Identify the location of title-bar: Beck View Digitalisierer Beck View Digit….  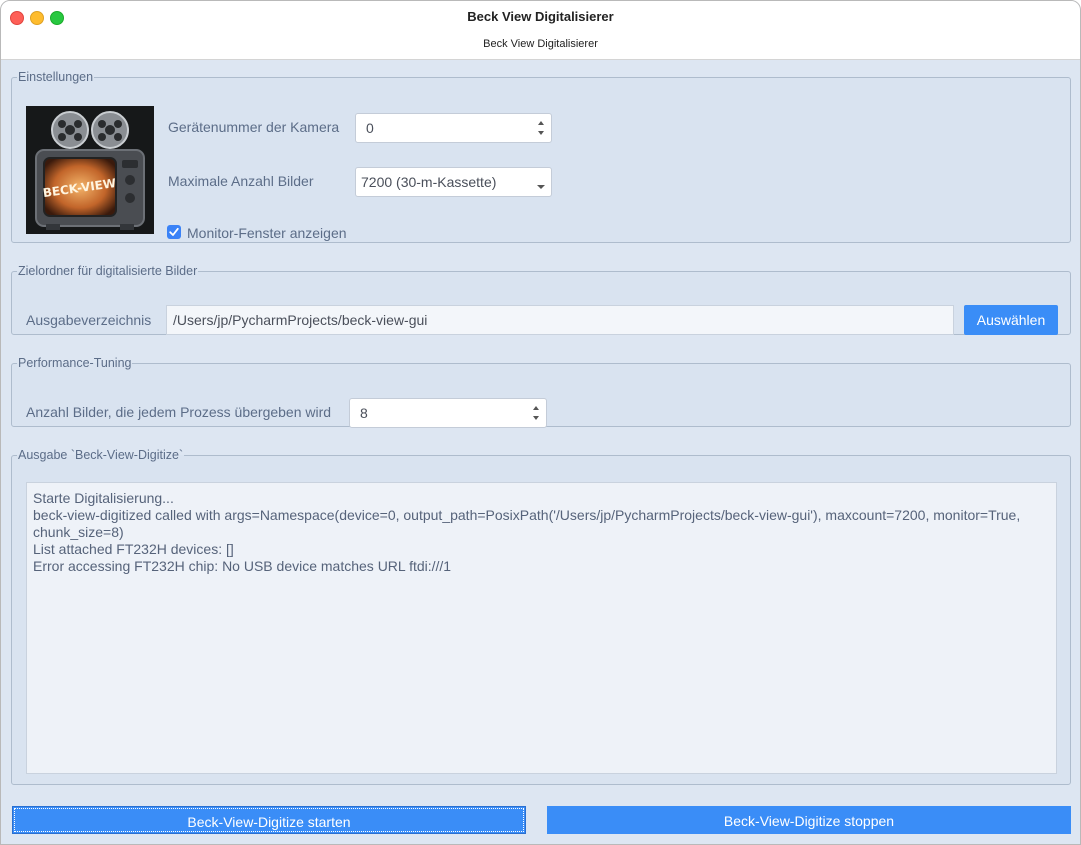
(540, 30).